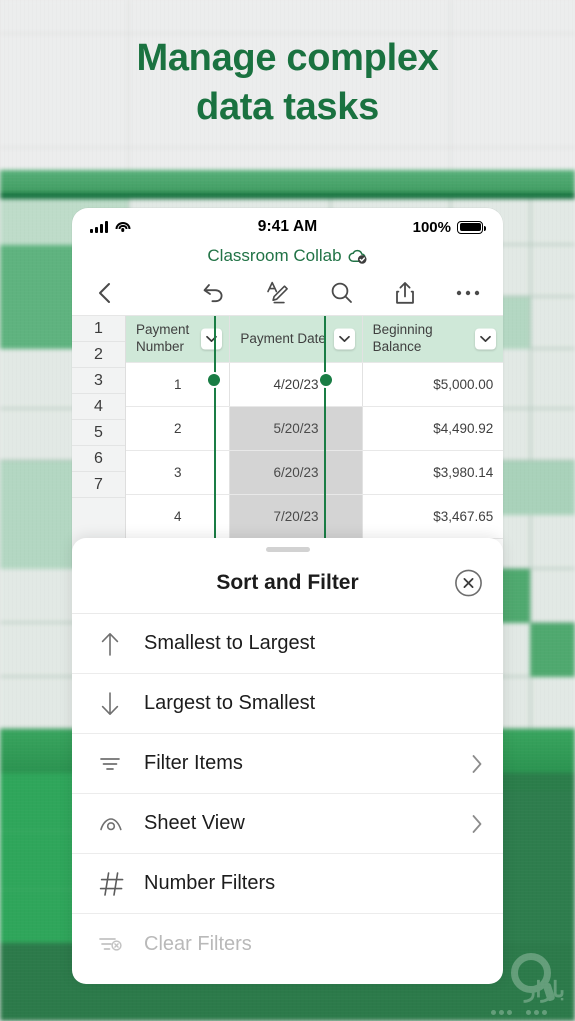 This screenshot has width=575, height=1021. What do you see at coordinates (296, 339) in the screenshot?
I see `column-header-payment-date: Payment Date` at bounding box center [296, 339].